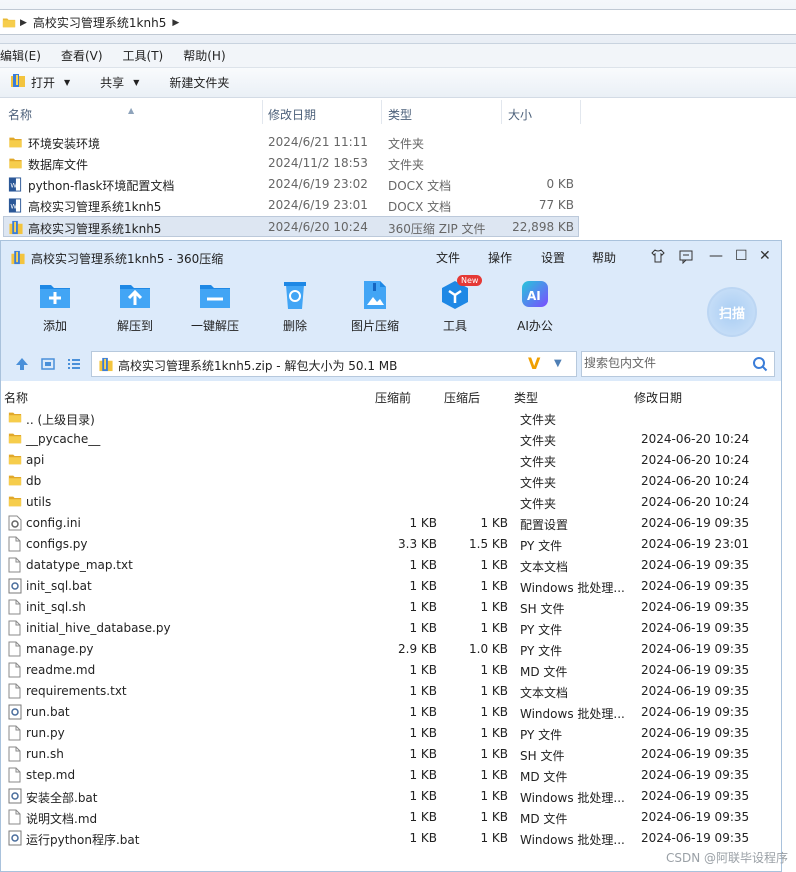 Image resolution: width=796 pixels, height=872 pixels. Describe the element at coordinates (732, 312) in the screenshot. I see `scan-button: 扫描` at that location.